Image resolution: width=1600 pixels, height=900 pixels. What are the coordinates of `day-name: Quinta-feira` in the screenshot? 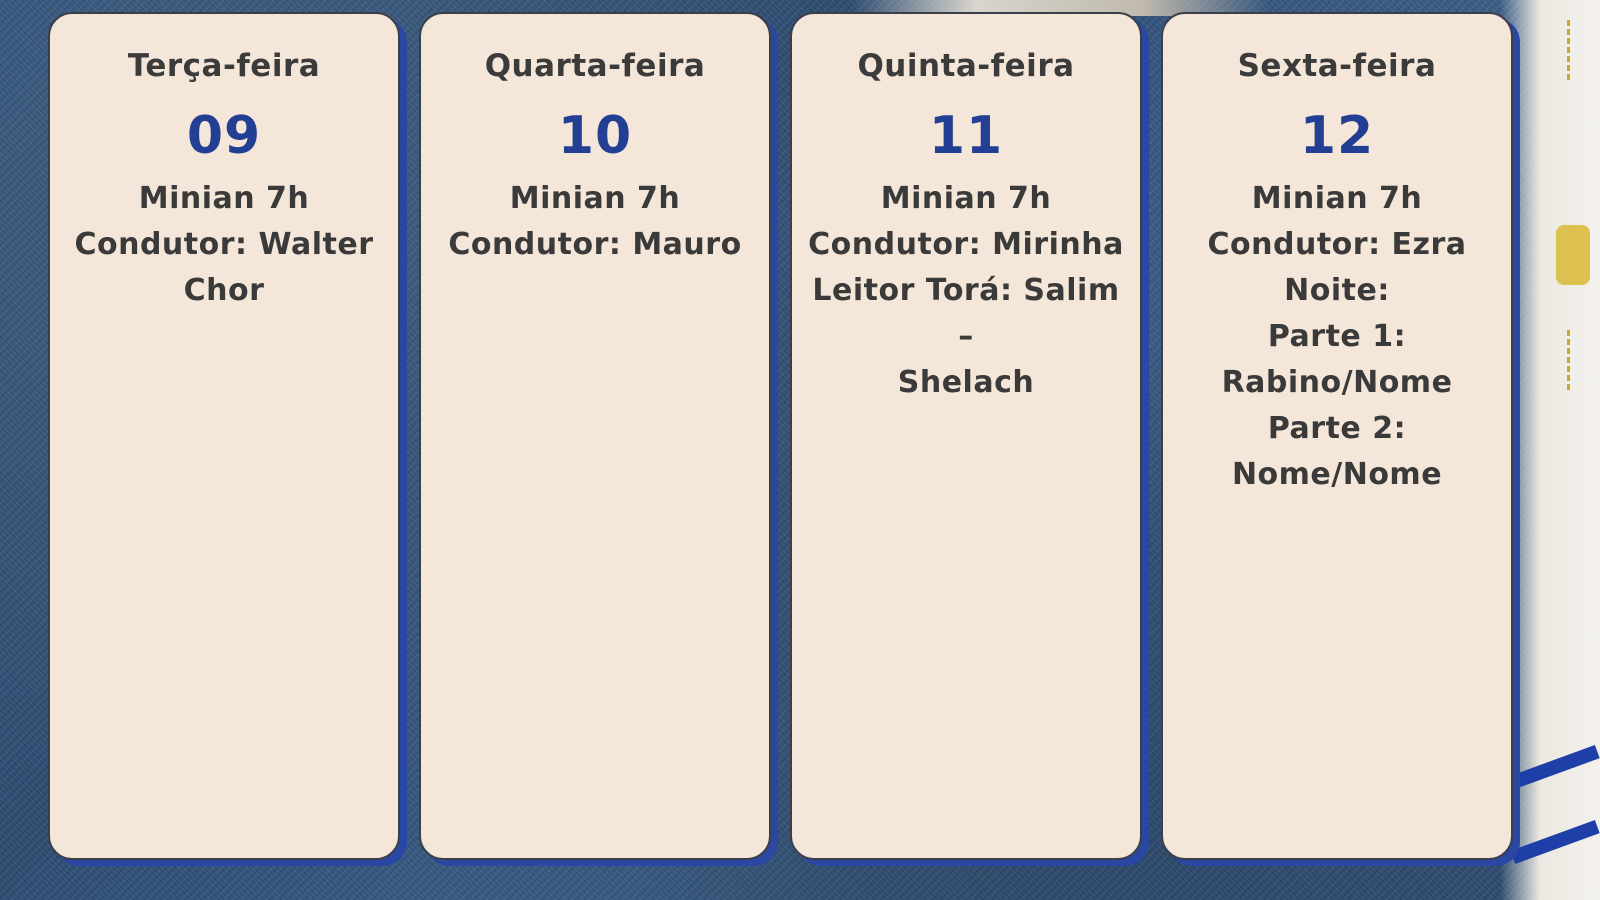 It's located at (966, 66).